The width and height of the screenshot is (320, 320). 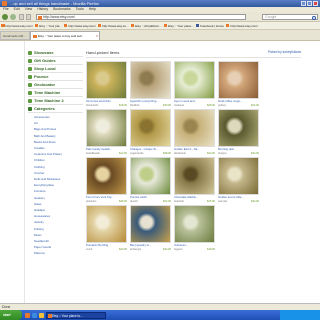 What do you see at coordinates (180, 153) in the screenshot?
I see `item-seller: alicebrook` at bounding box center [180, 153].